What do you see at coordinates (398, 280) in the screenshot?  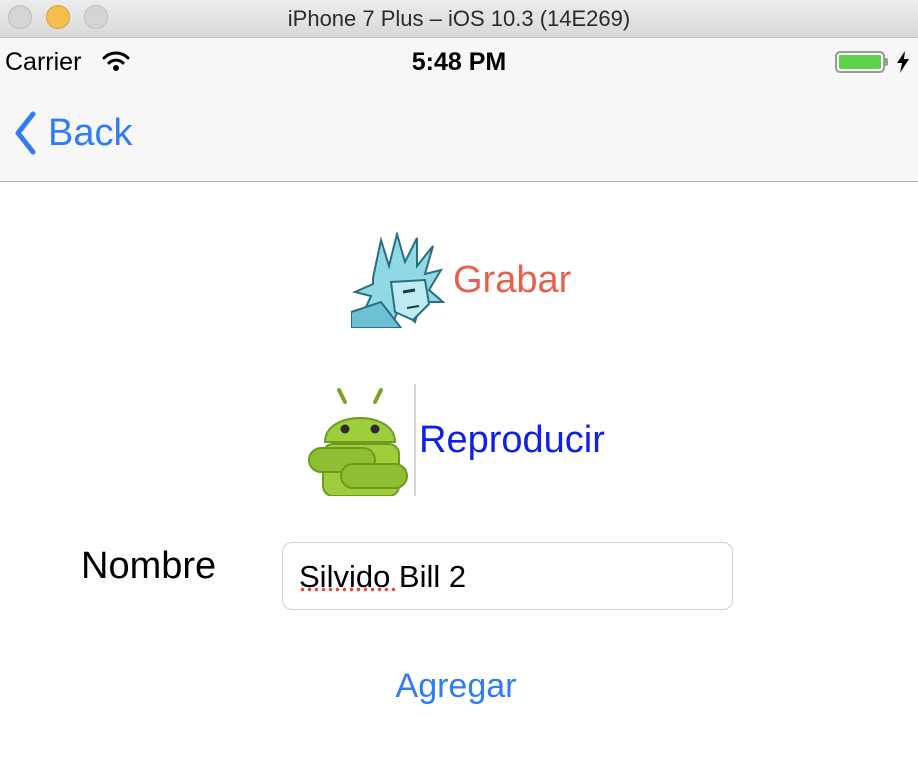 I see `ice-character-icon` at bounding box center [398, 280].